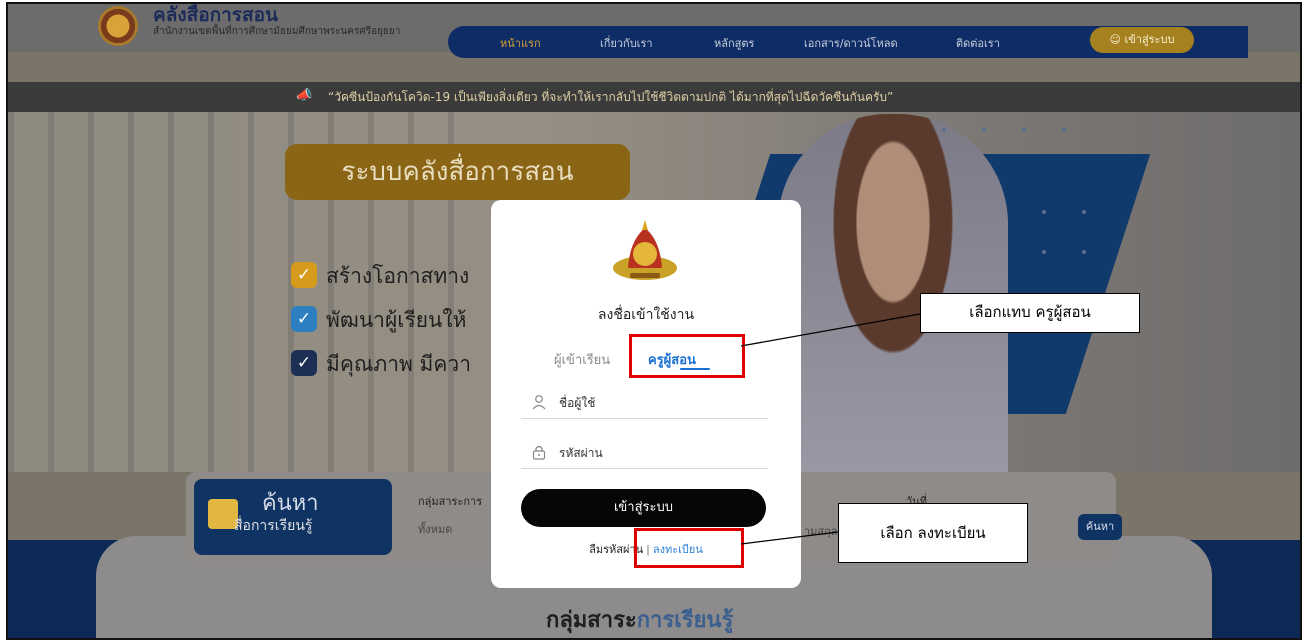 This screenshot has width=1306, height=640. Describe the element at coordinates (933, 533) in the screenshot. I see `annotation-register: เลือก ลงทะเบียน` at that location.